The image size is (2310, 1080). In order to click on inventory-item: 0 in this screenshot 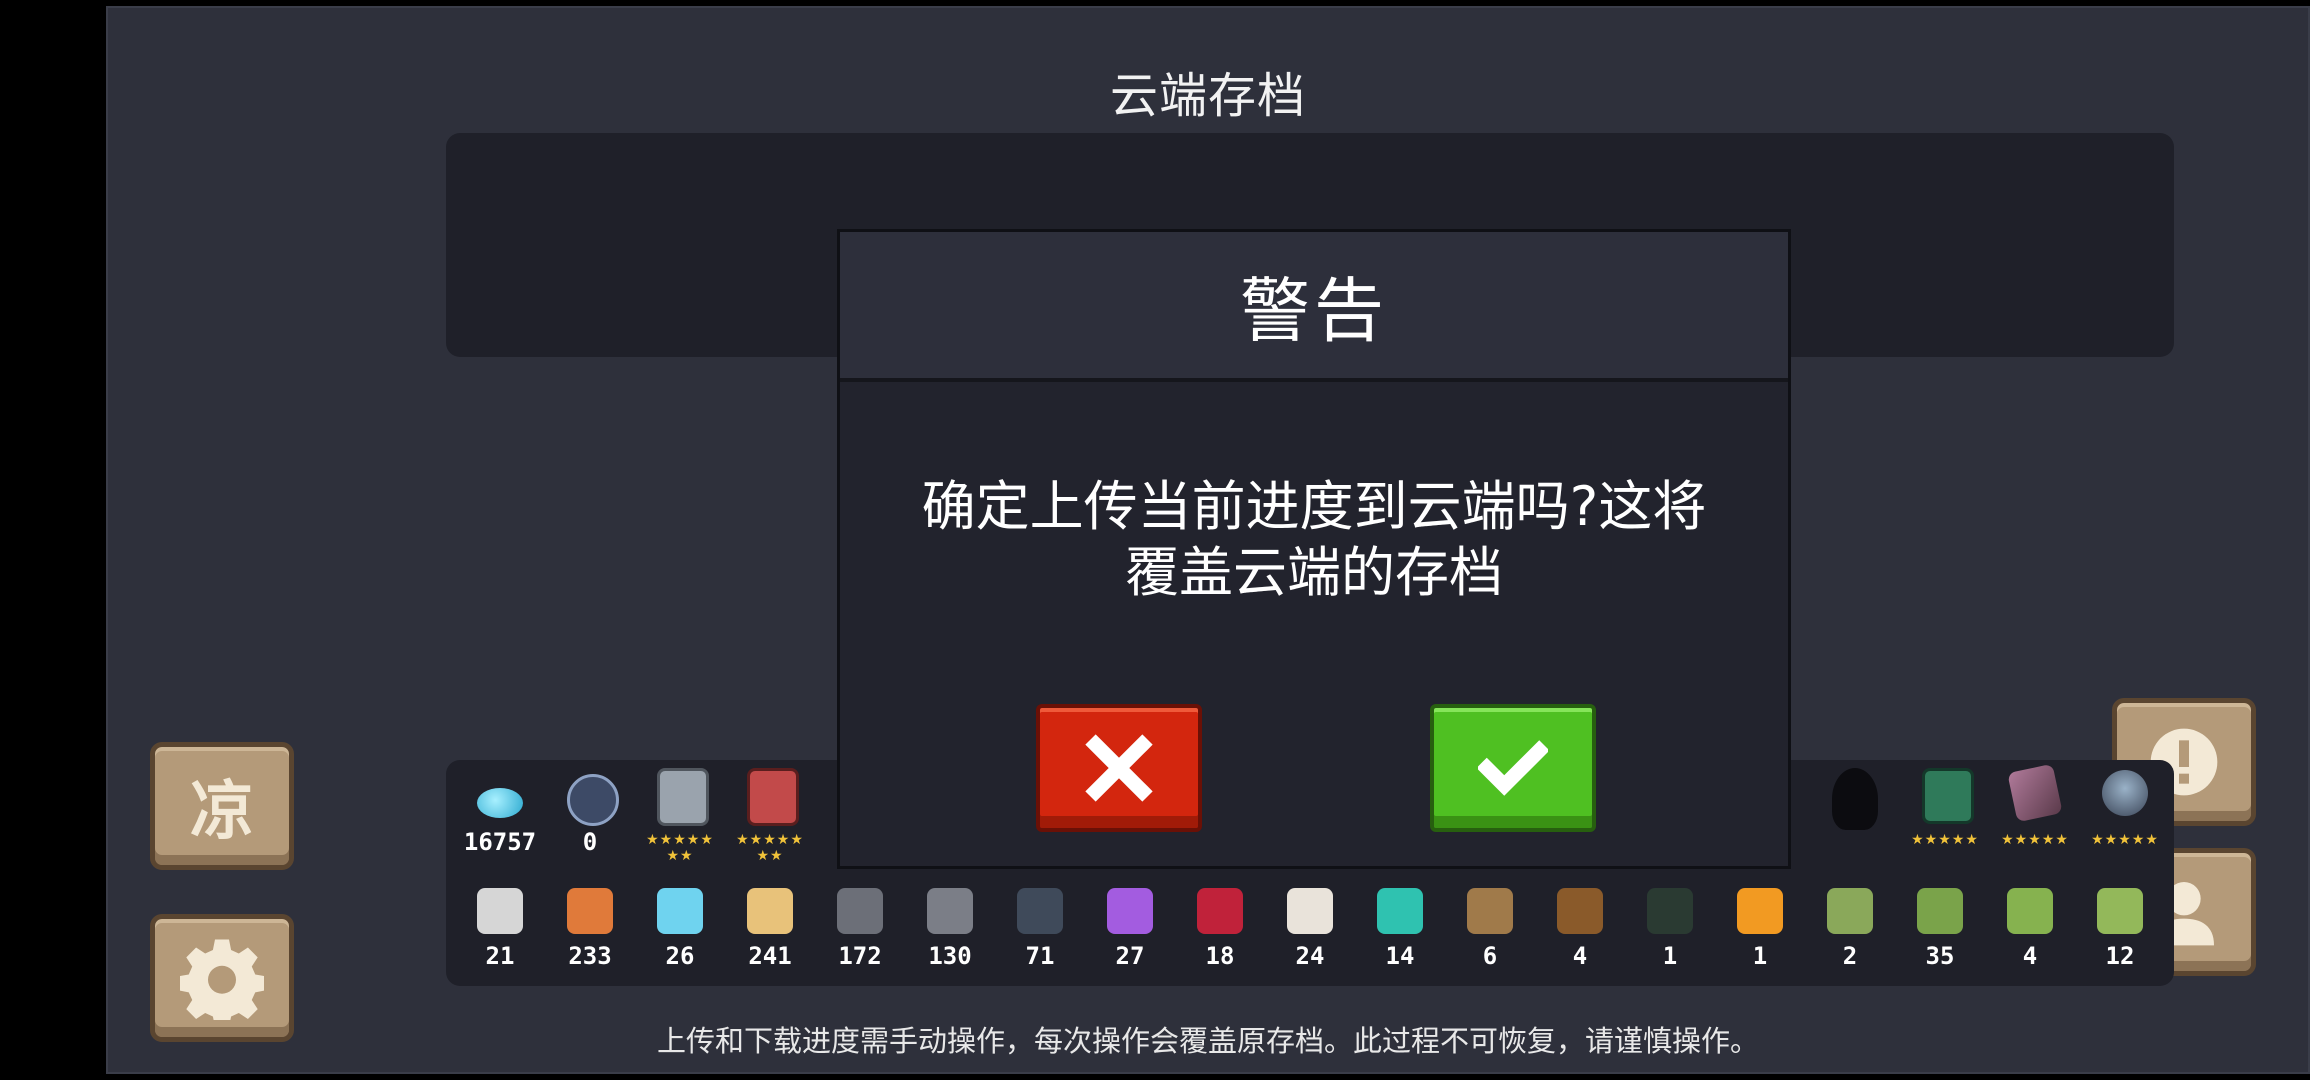, I will do `click(590, 810)`.